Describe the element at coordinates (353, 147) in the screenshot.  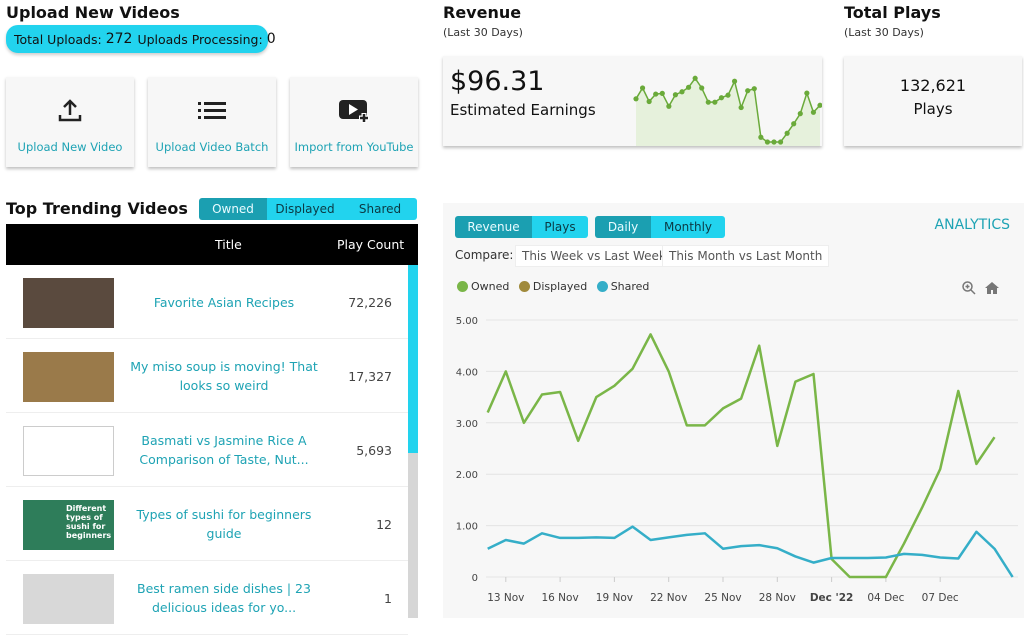
I see `action-label: Import from YouTube` at that location.